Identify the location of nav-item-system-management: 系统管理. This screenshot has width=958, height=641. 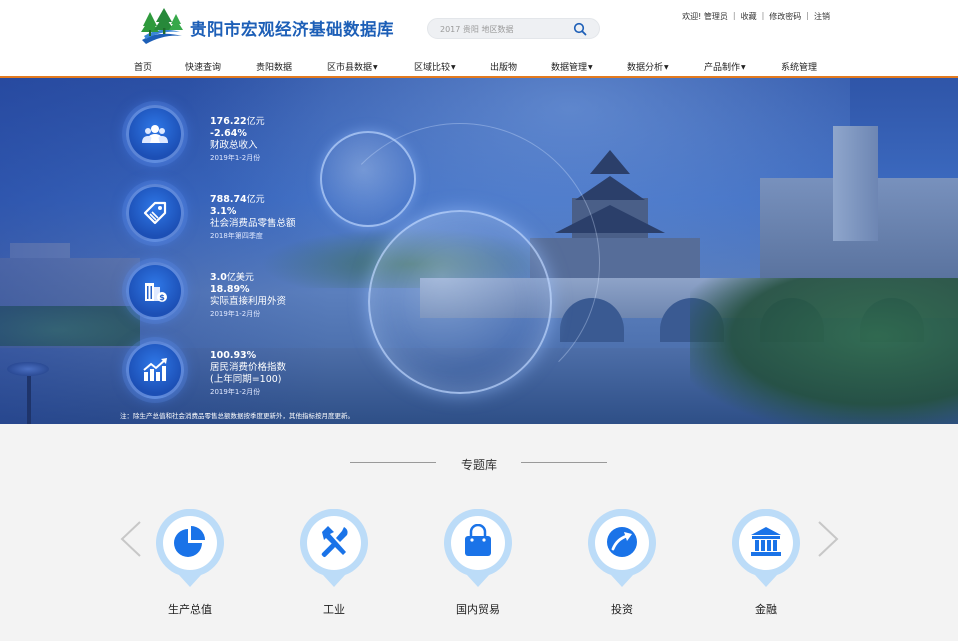
(799, 66).